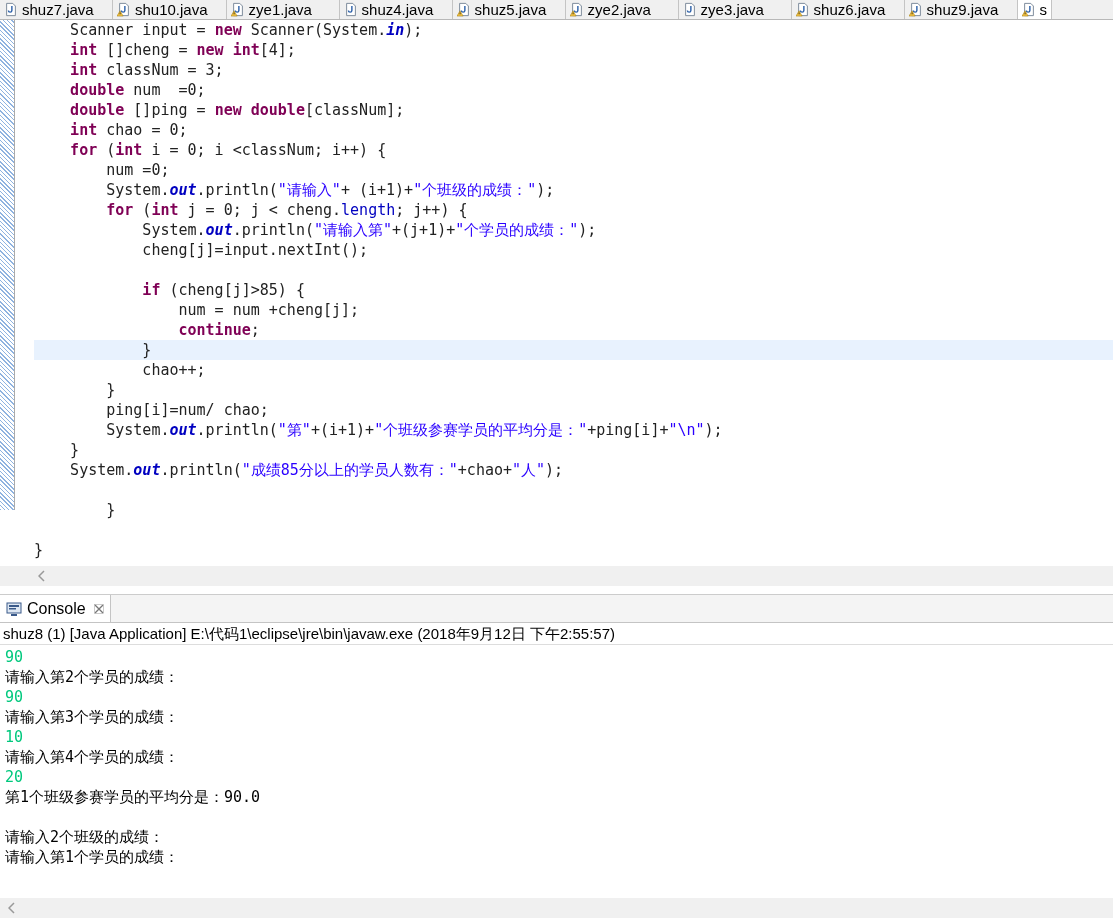 Image resolution: width=1113 pixels, height=918 pixels. What do you see at coordinates (223, 290) in the screenshot?
I see `code-line: if (cheng[j]>85) {` at bounding box center [223, 290].